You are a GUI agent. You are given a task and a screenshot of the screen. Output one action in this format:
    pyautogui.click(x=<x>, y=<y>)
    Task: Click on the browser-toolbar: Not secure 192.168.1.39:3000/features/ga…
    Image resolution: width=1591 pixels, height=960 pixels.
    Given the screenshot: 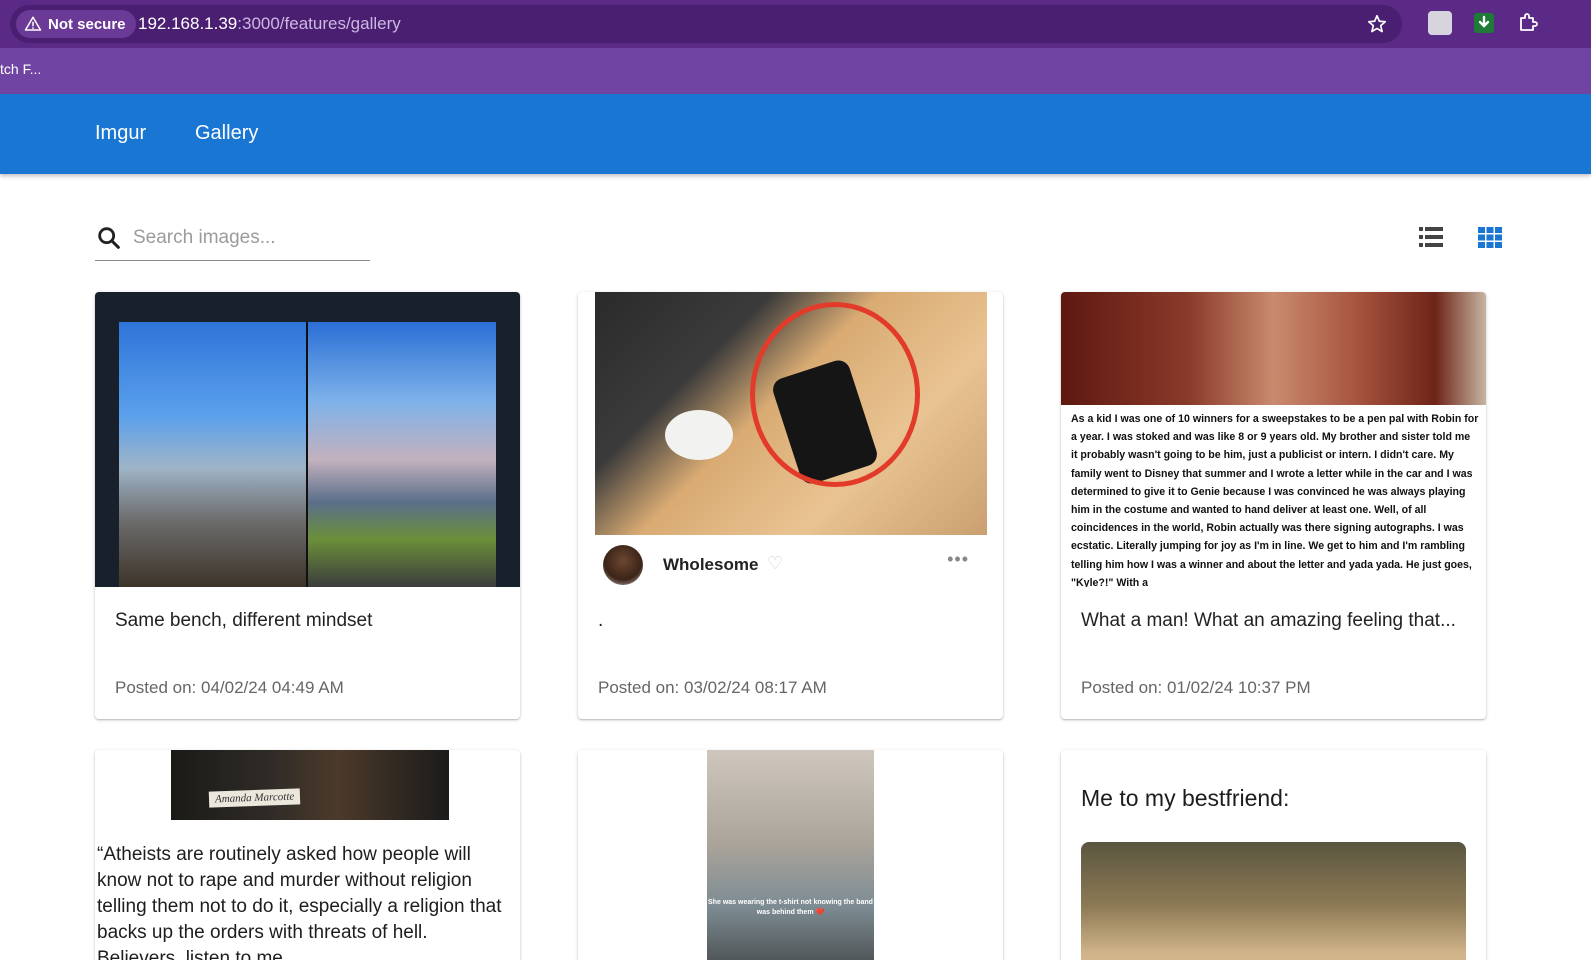 What is the action you would take?
    pyautogui.click(x=795, y=24)
    